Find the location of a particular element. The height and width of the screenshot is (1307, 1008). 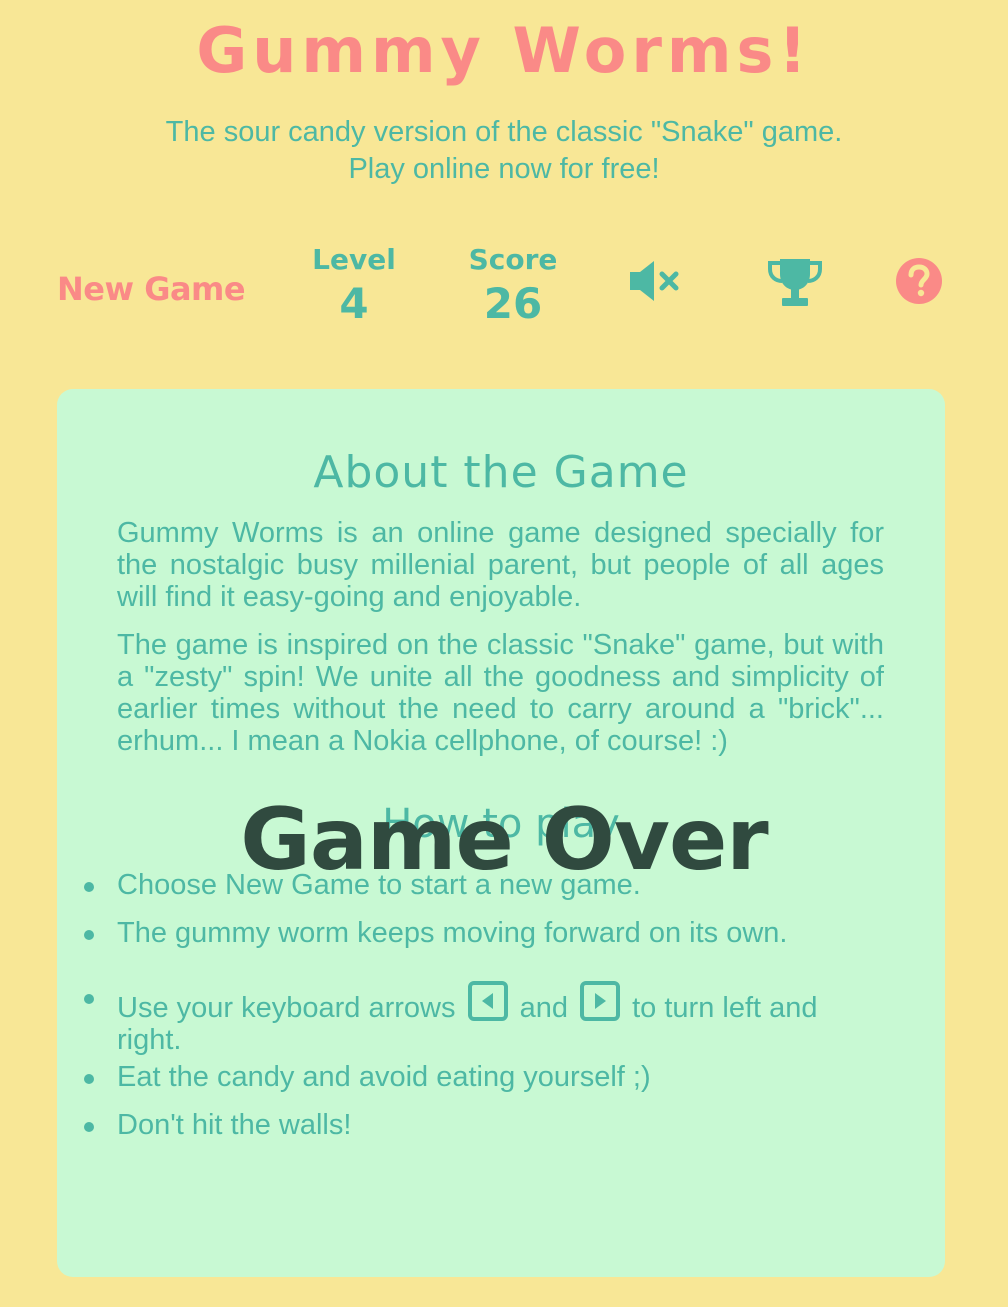

how-to-play-heading: How to play is located at coordinates (501, 824).